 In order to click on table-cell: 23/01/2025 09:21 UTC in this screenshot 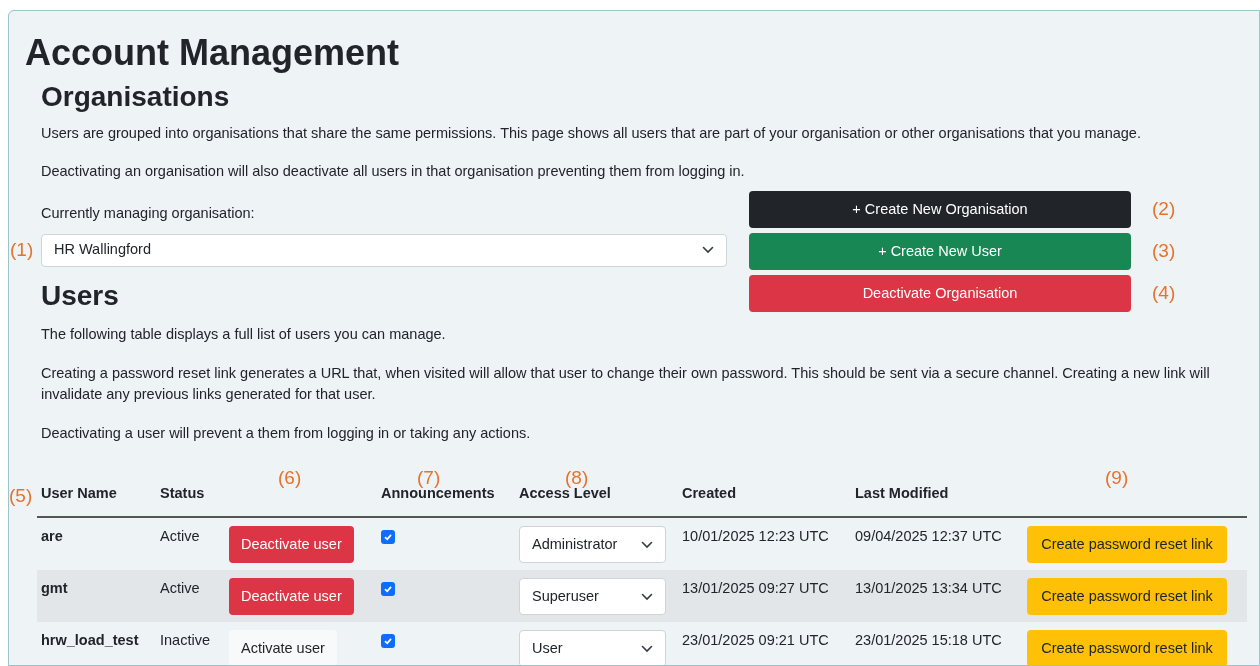, I will do `click(755, 640)`.